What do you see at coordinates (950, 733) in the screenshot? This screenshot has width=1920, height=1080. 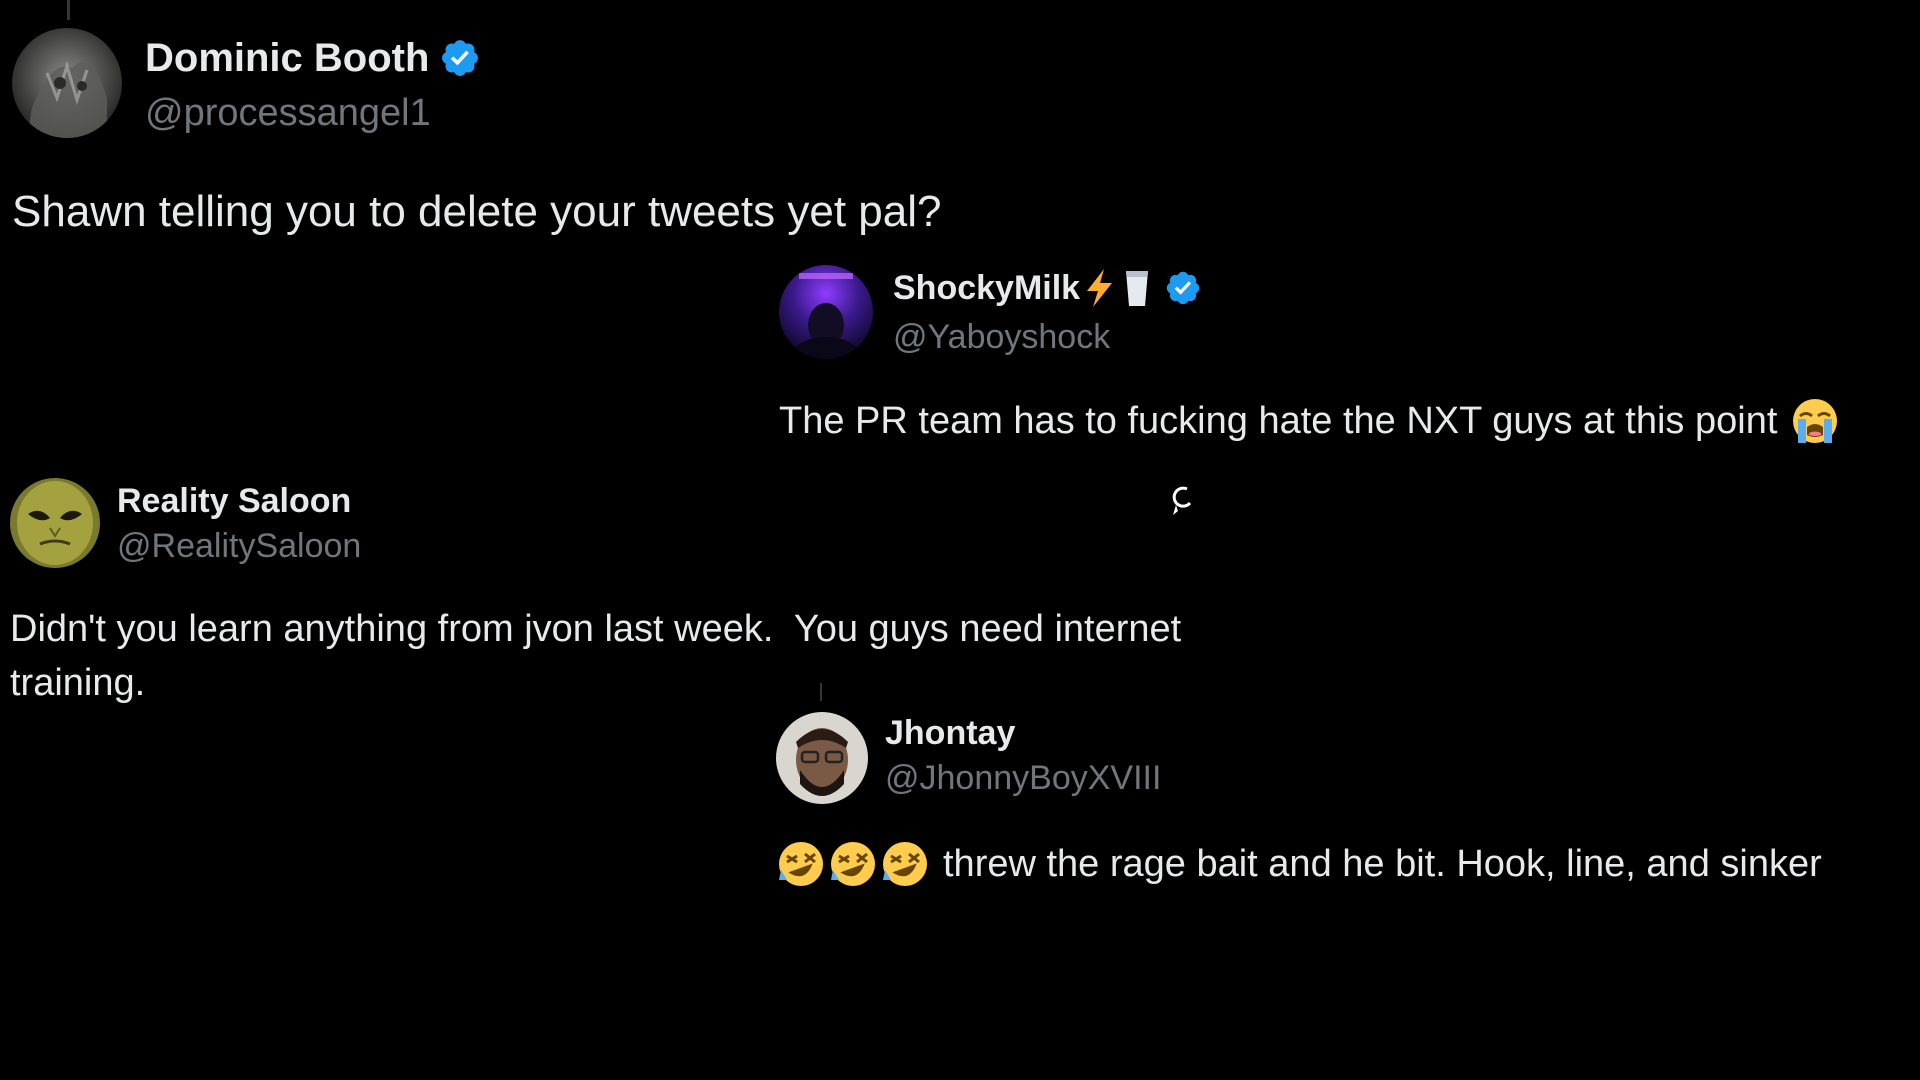 I see `display-name: Jhontay` at bounding box center [950, 733].